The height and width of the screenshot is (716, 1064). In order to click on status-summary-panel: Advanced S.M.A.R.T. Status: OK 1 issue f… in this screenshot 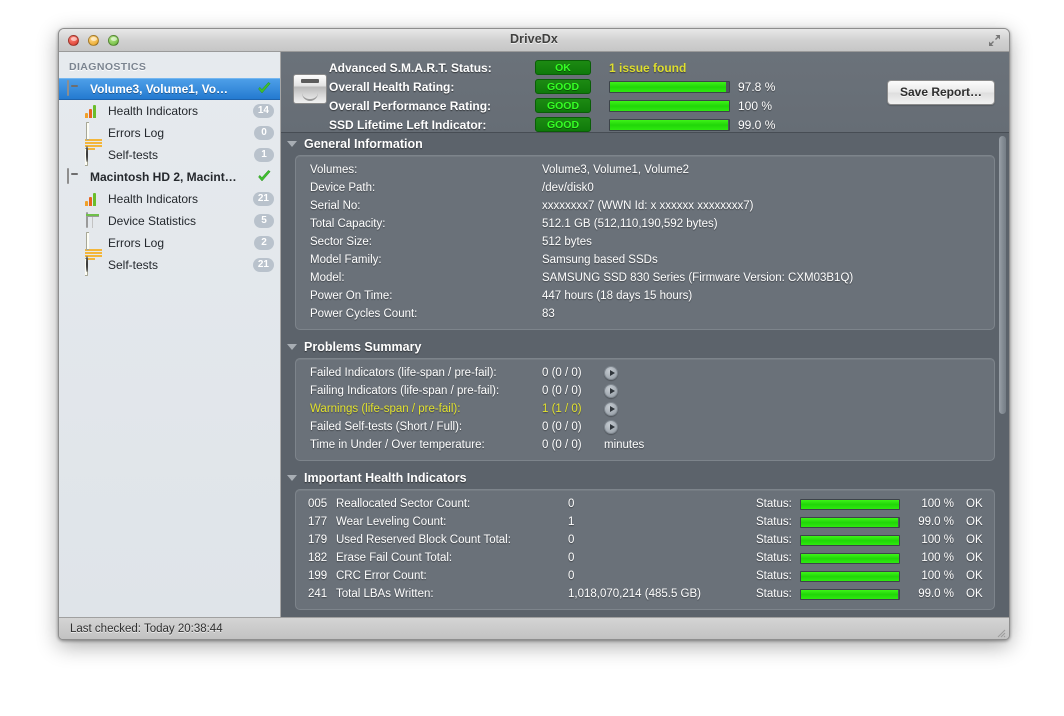, I will do `click(645, 92)`.